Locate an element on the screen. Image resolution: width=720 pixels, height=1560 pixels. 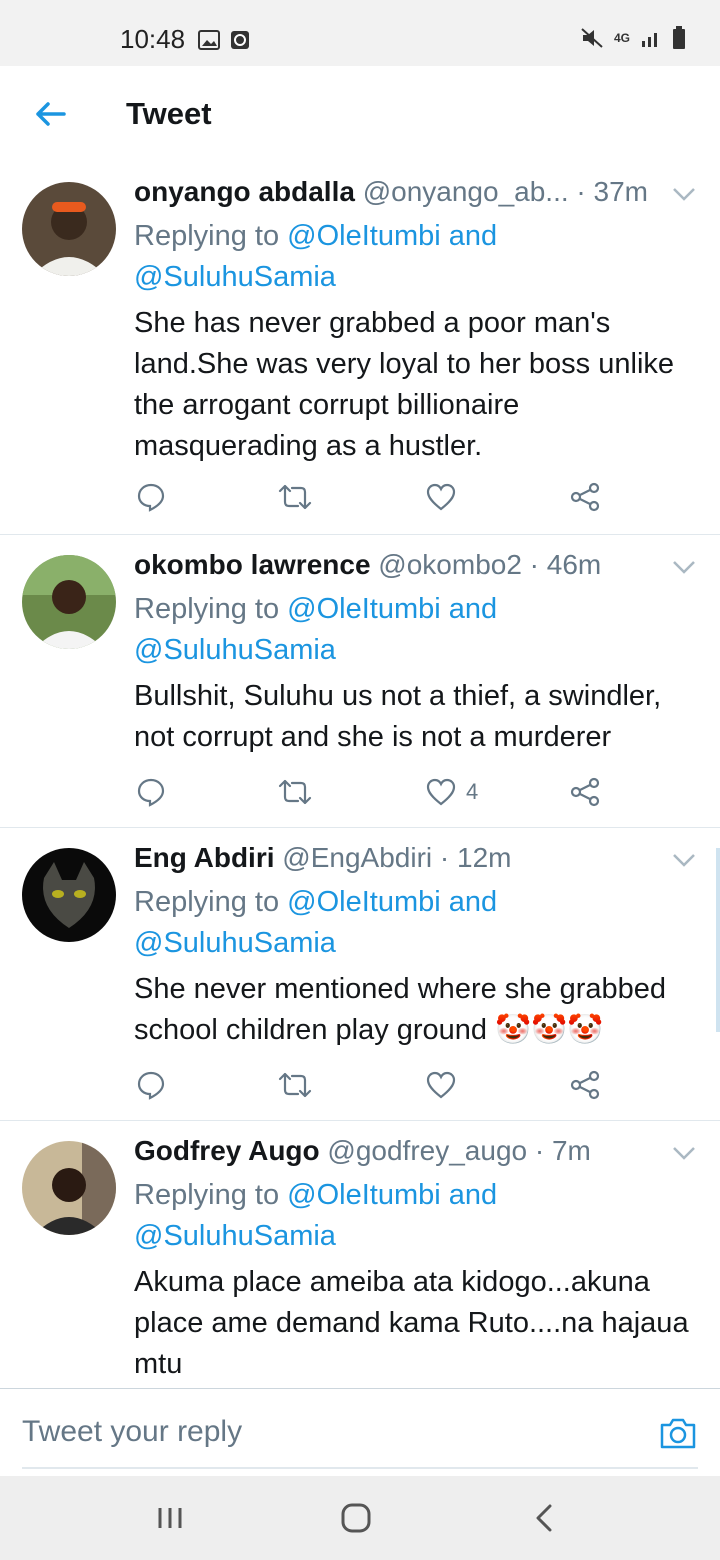
camera-icon is located at coordinates (678, 1433).